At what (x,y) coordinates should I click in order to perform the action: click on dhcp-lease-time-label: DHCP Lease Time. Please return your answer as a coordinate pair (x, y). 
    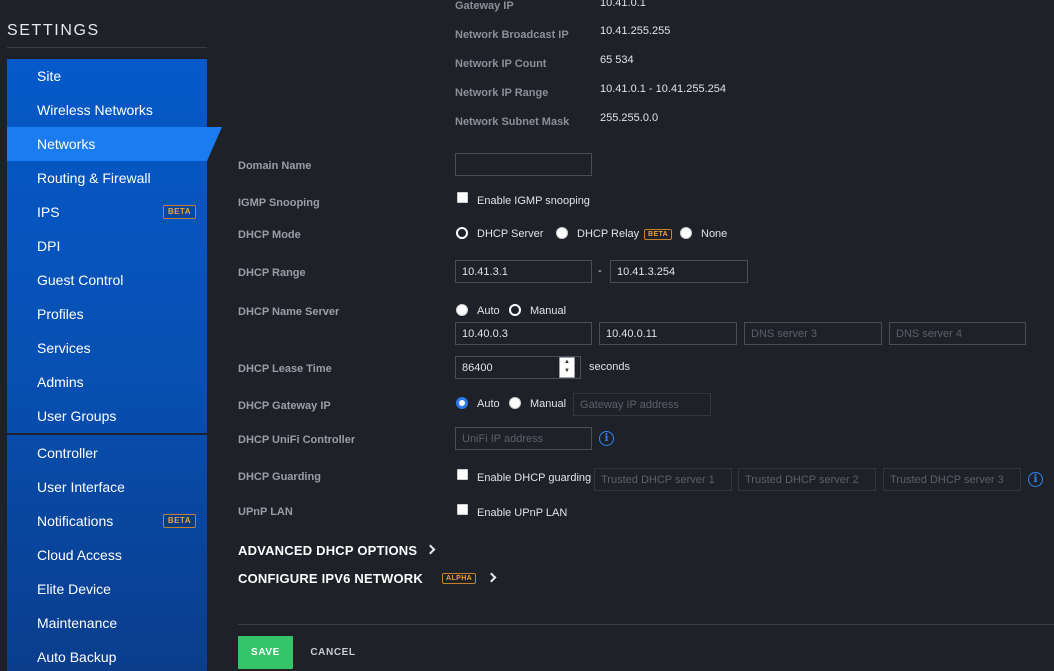
    Looking at the image, I should click on (285, 369).